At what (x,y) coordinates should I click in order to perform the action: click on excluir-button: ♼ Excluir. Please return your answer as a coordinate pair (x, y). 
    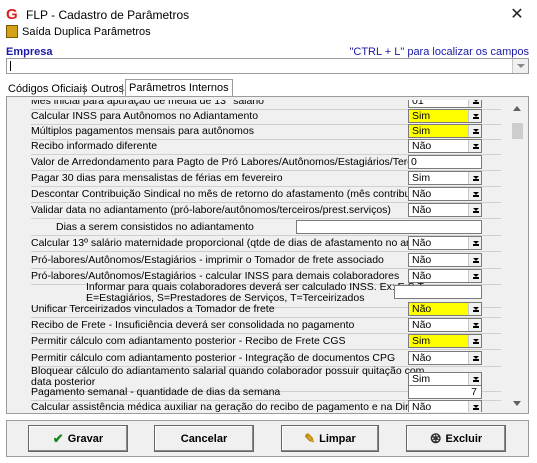
    Looking at the image, I should click on (456, 438).